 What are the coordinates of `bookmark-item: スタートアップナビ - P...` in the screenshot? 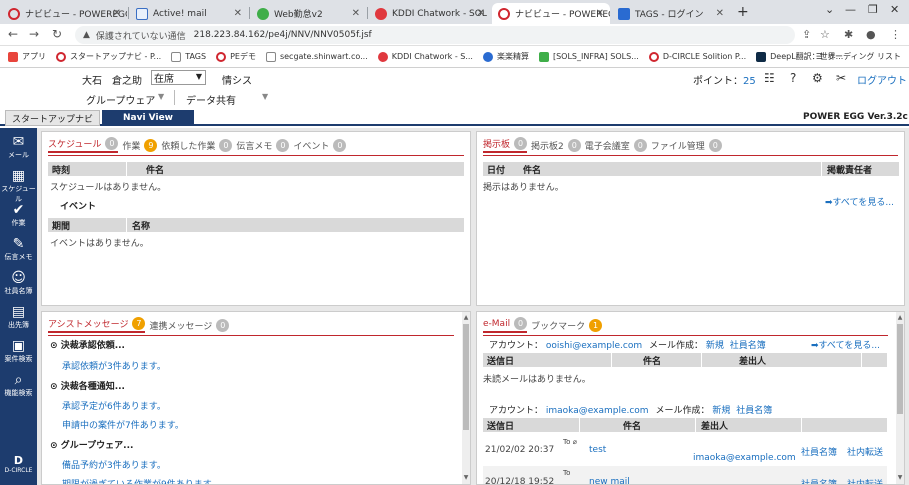 It's located at (108, 56).